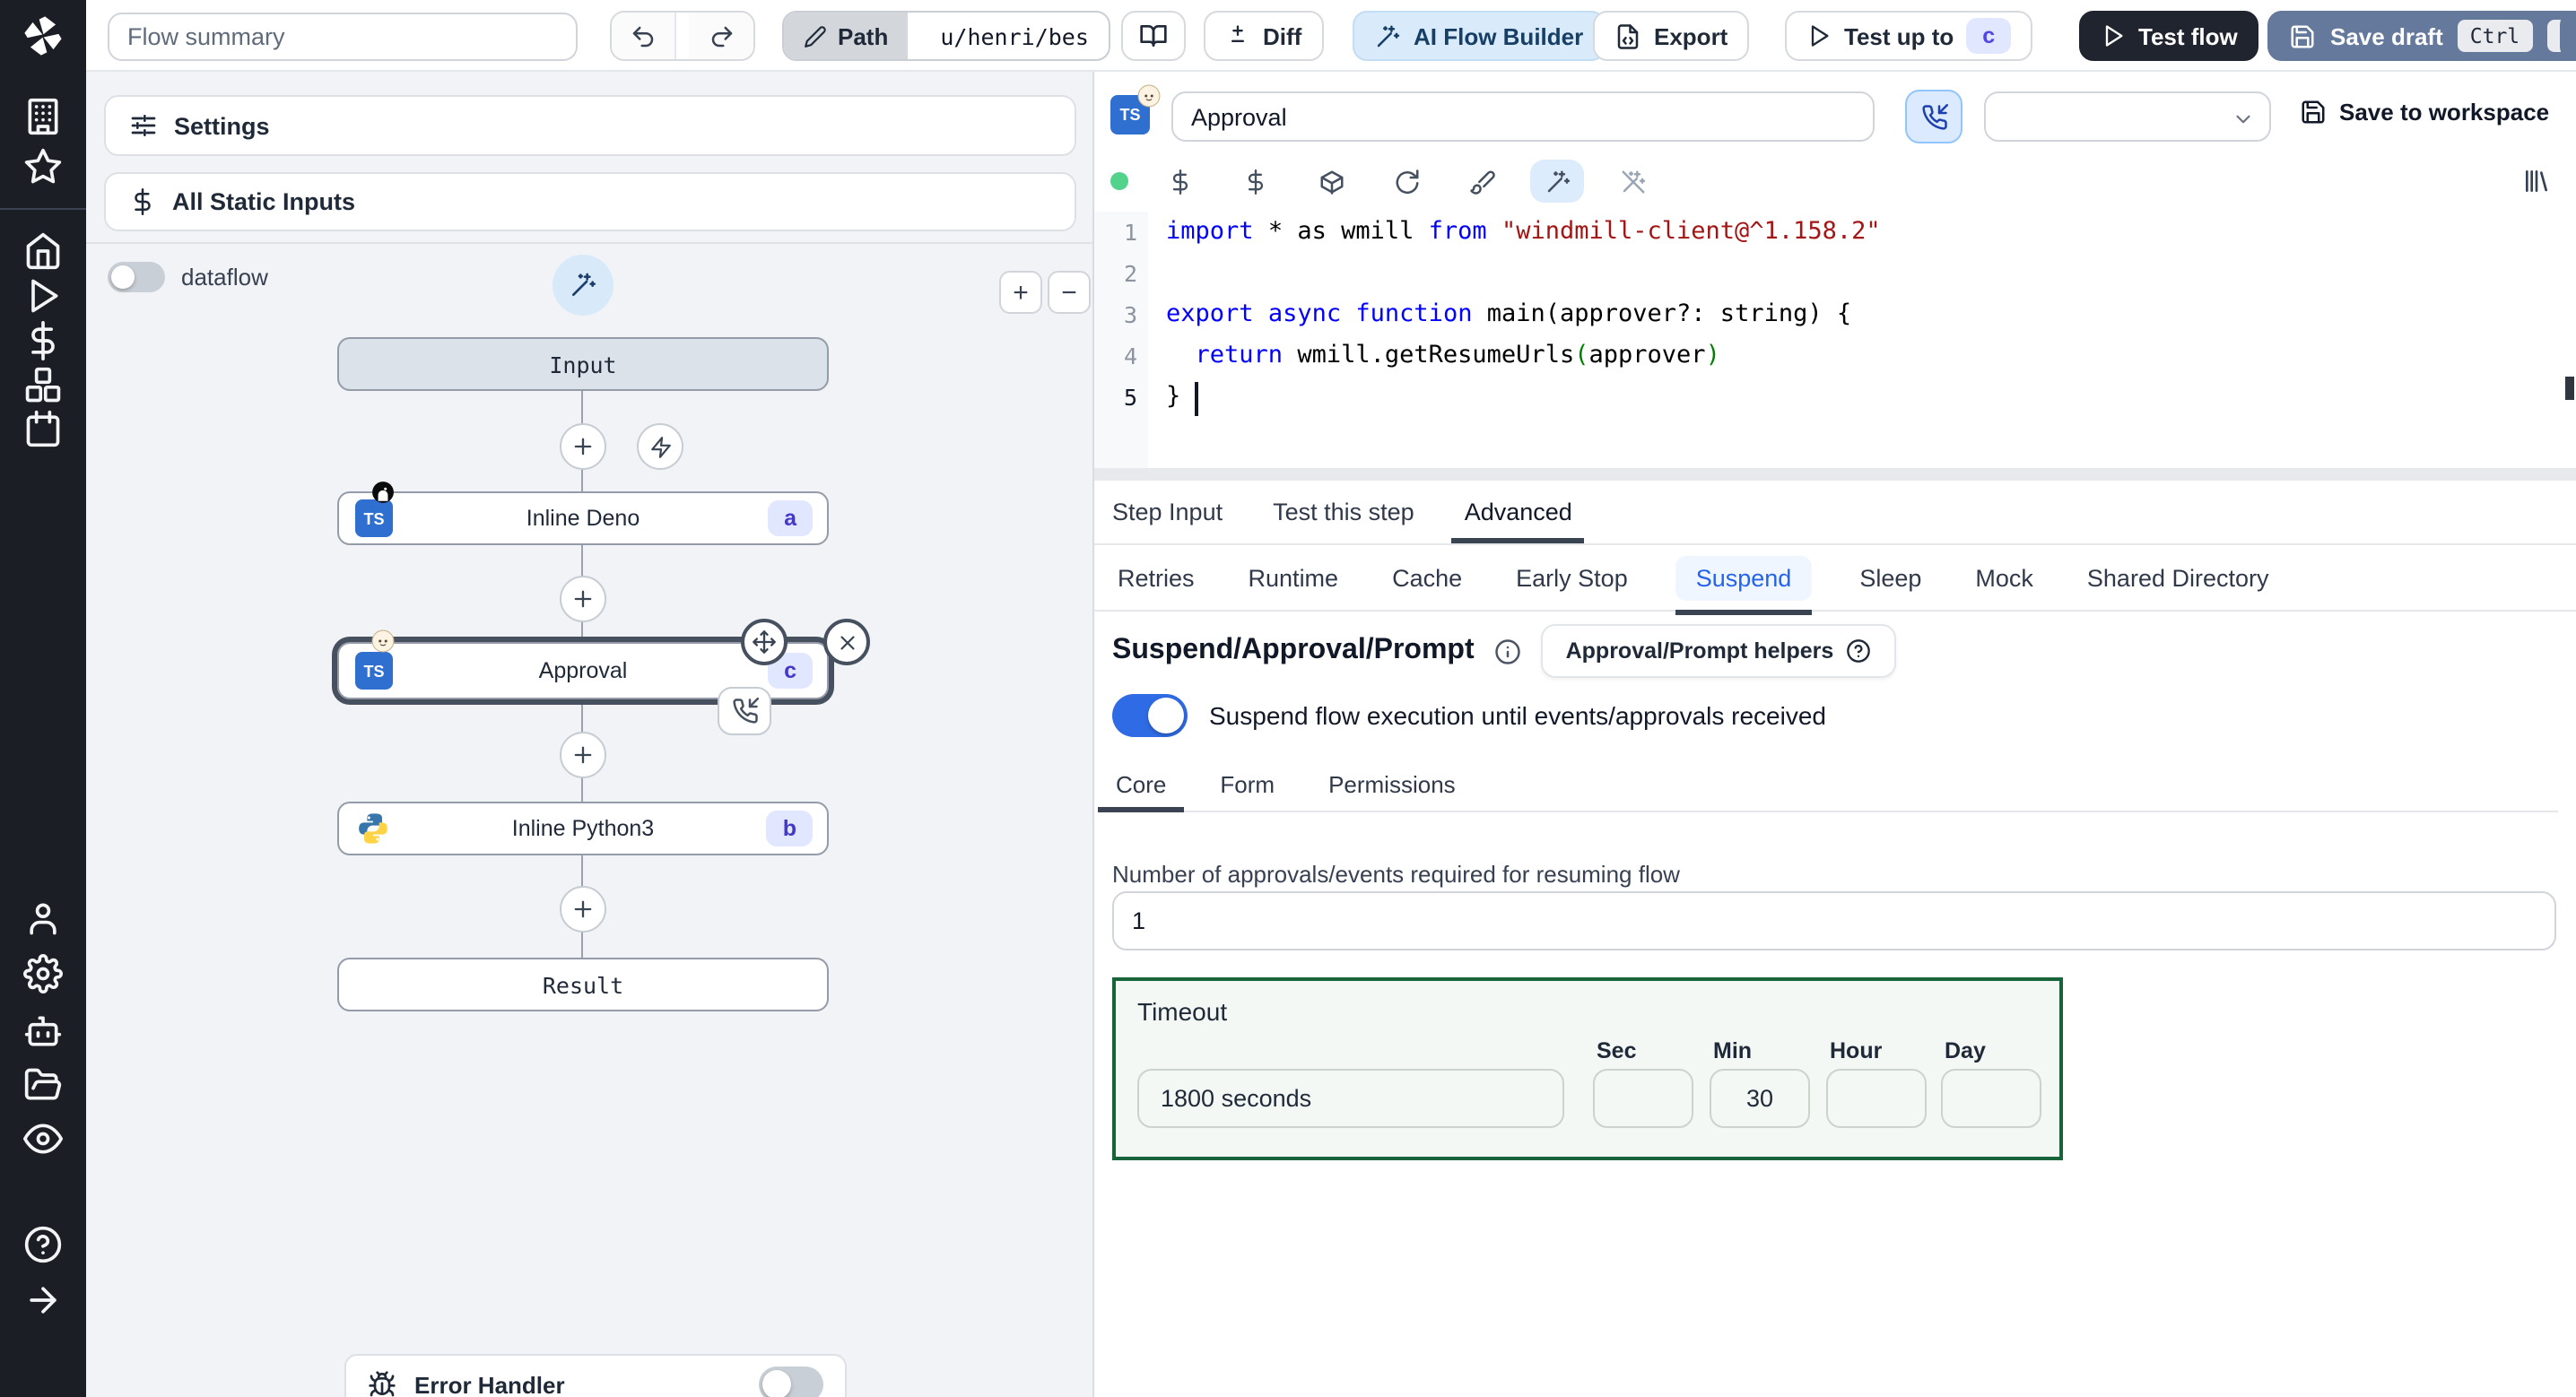  What do you see at coordinates (1429, 355) in the screenshot?
I see `code-token: wmill.getResumeUrls` at bounding box center [1429, 355].